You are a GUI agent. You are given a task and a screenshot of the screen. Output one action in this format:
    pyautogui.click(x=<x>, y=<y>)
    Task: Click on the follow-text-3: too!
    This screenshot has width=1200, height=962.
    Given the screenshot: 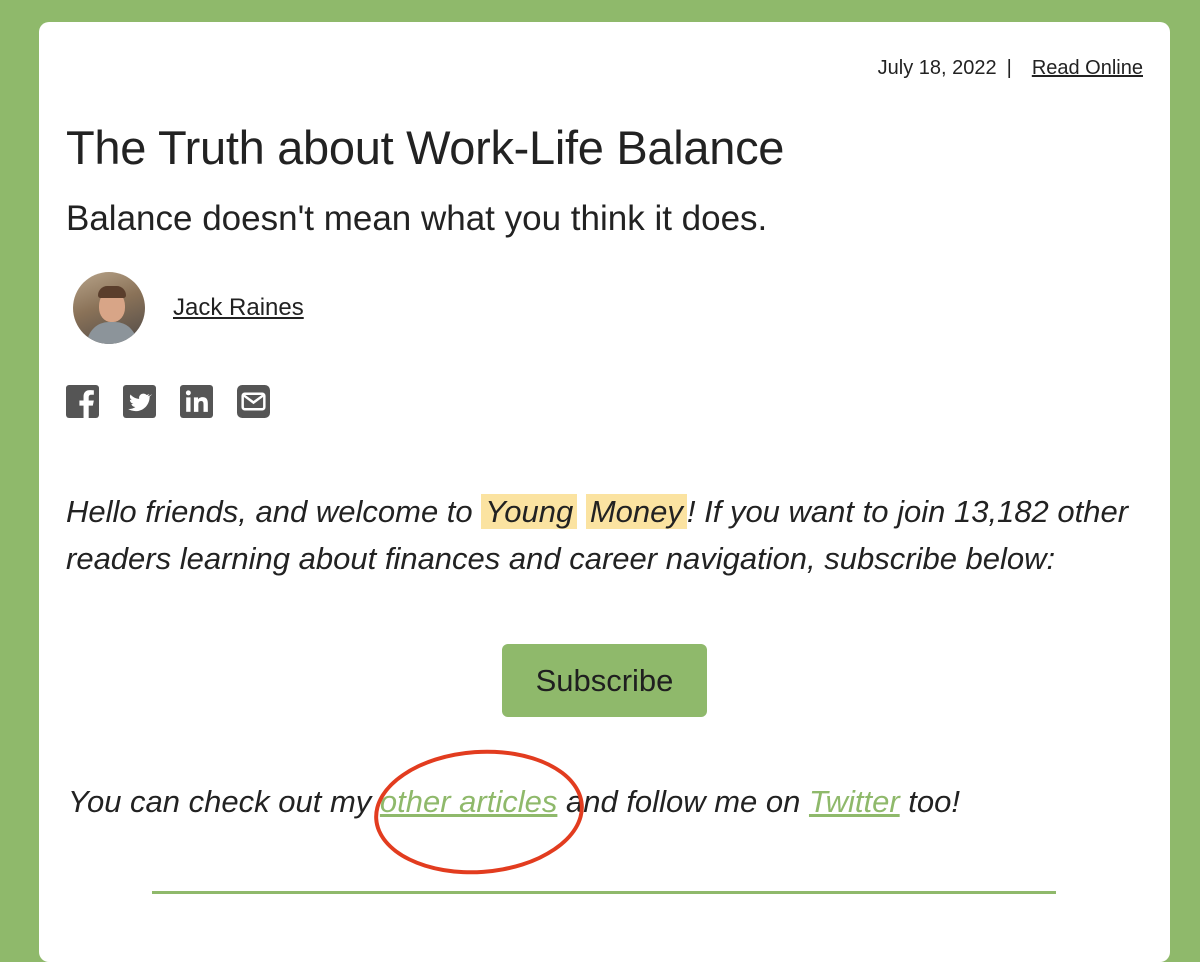 What is the action you would take?
    pyautogui.click(x=929, y=801)
    